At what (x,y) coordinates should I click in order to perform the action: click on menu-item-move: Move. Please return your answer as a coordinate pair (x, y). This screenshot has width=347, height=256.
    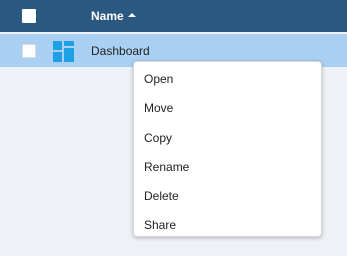
    Looking at the image, I should click on (227, 108).